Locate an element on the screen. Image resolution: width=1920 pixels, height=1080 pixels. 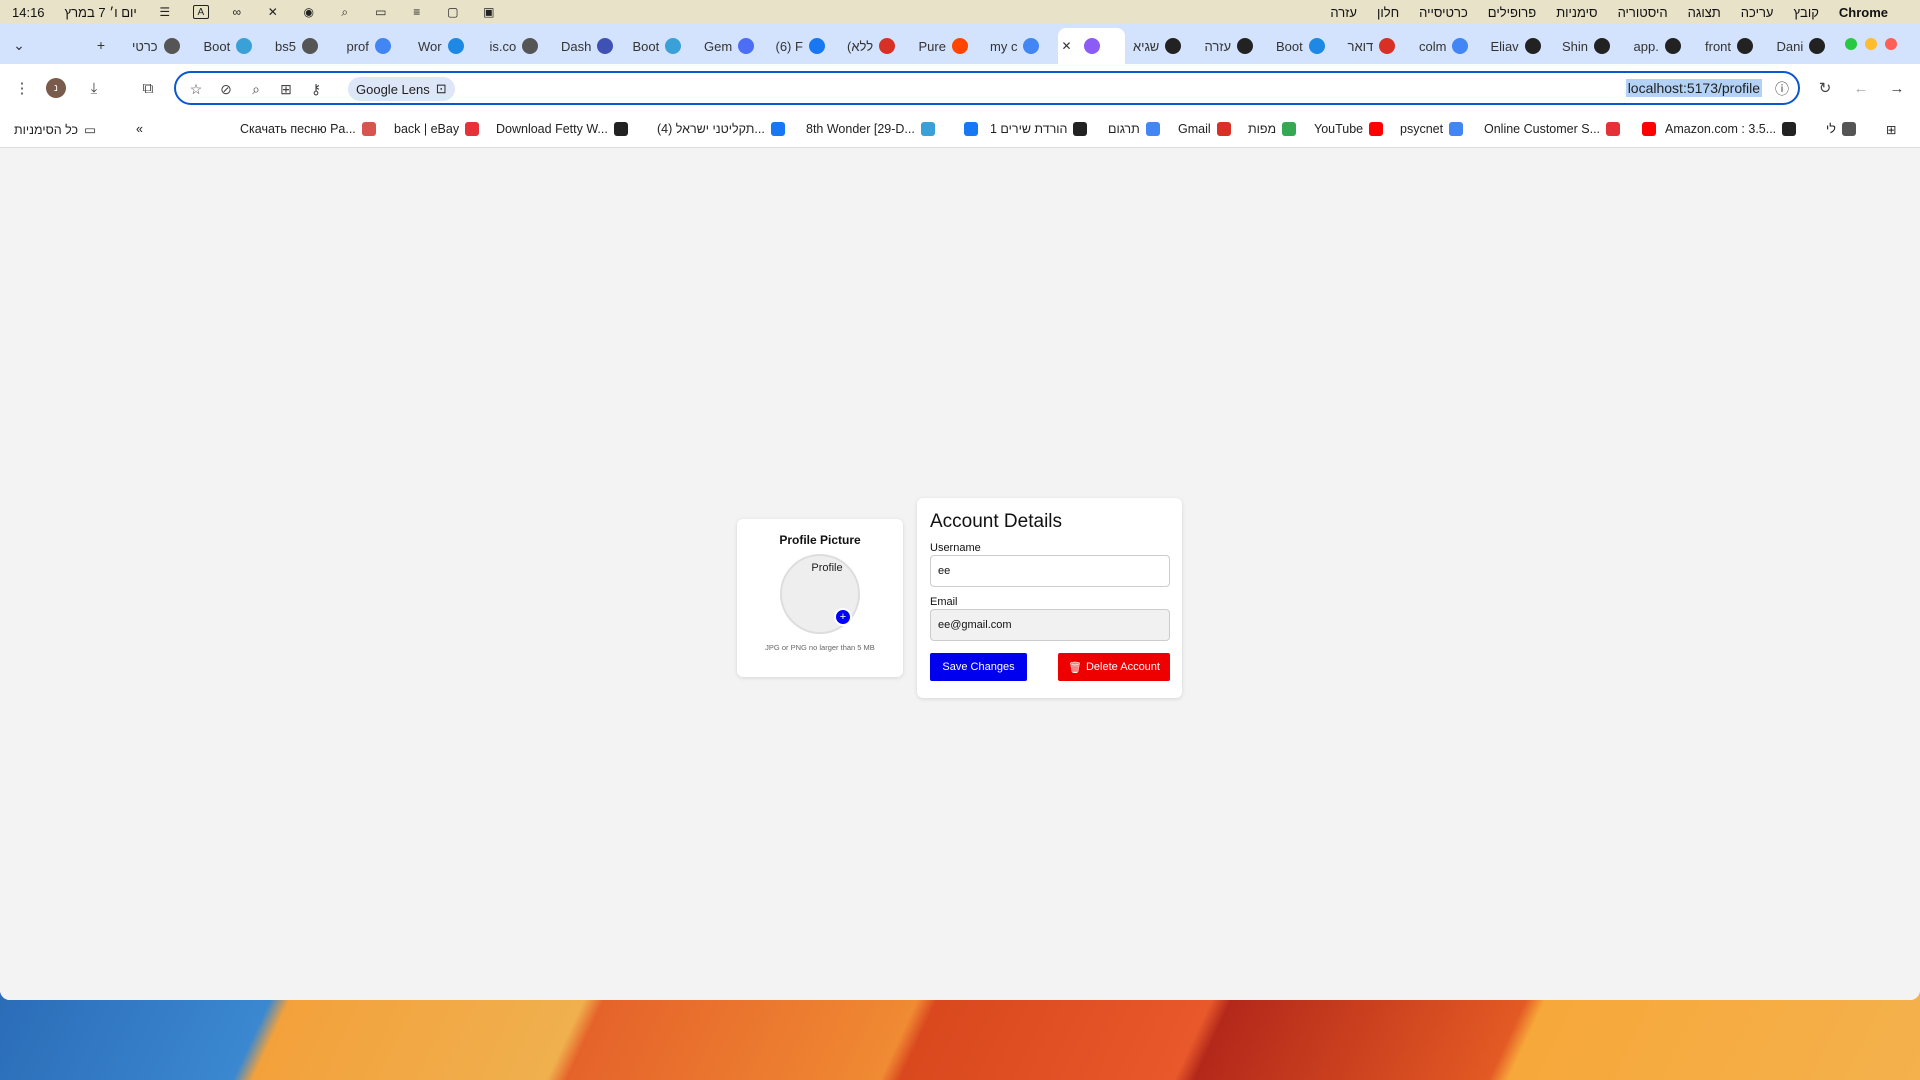
upload-photo-icon: + is located at coordinates (843, 617).